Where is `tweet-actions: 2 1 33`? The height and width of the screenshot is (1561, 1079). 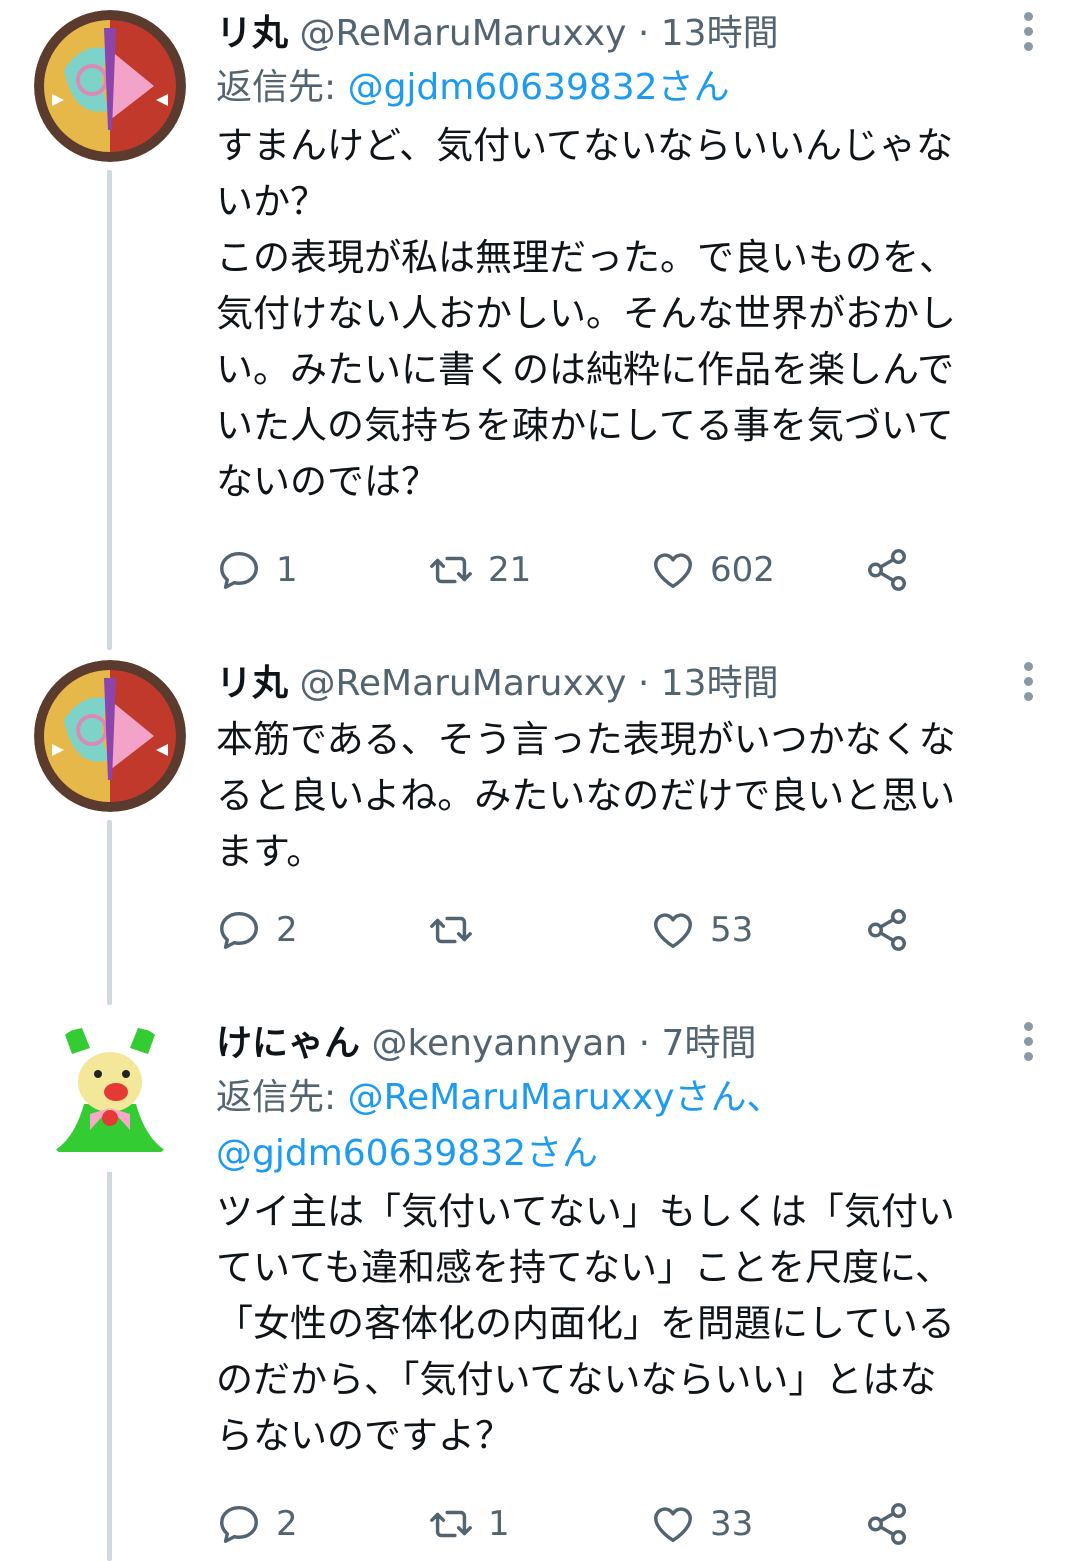 tweet-actions: 2 1 33 is located at coordinates (616, 1524).